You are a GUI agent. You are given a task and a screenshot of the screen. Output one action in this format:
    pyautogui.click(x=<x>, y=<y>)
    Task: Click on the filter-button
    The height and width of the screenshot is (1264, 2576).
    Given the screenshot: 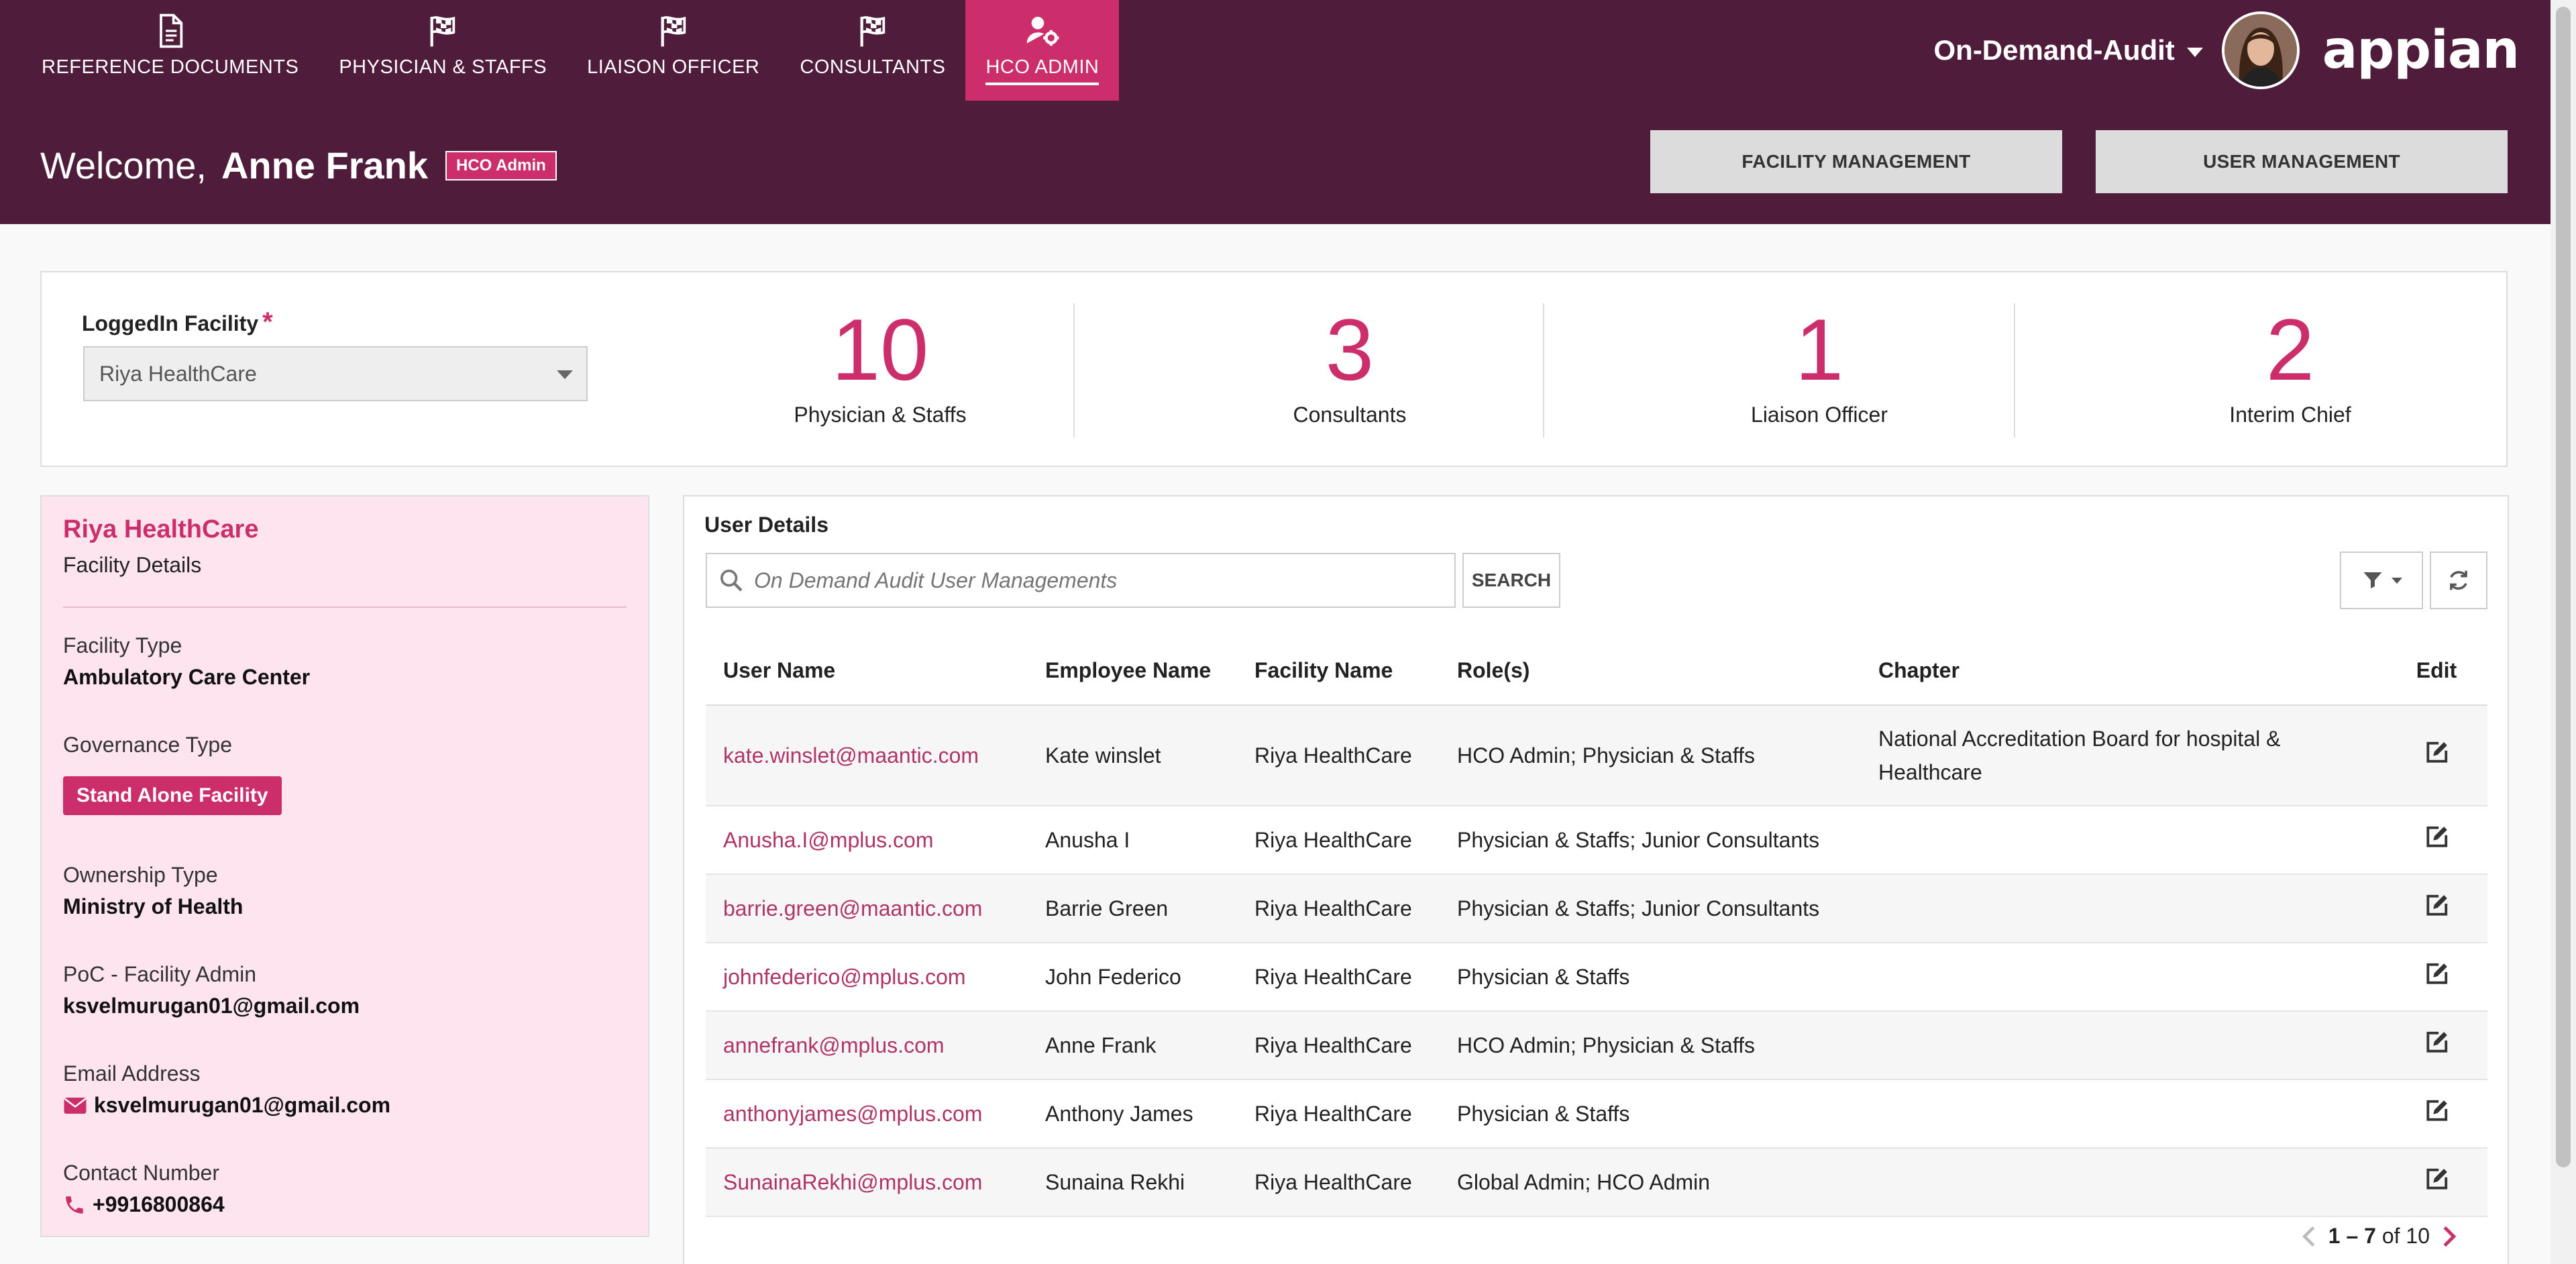 What is the action you would take?
    pyautogui.click(x=2381, y=580)
    